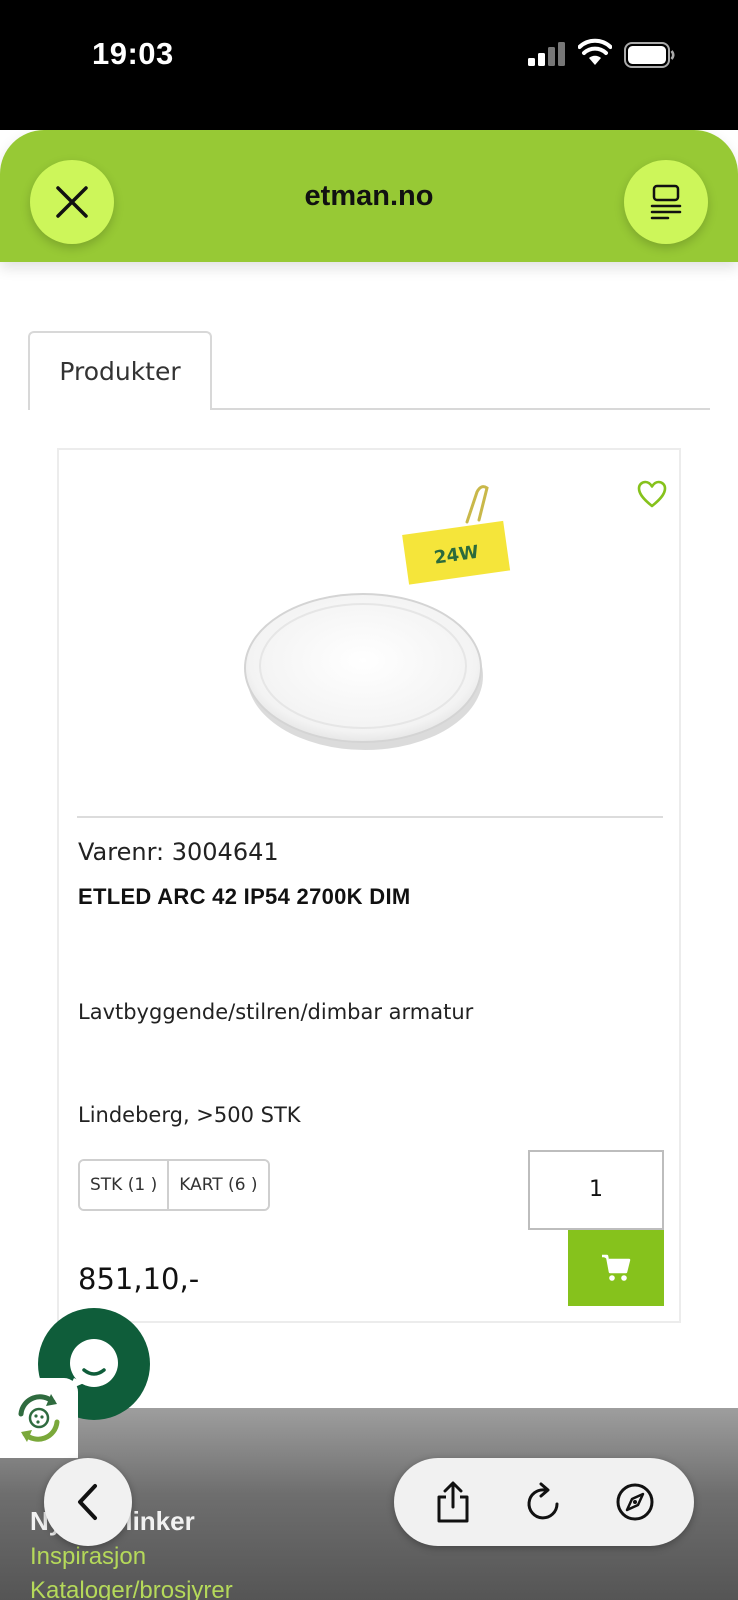  What do you see at coordinates (189, 1115) in the screenshot?
I see `stock-status: Lindeberg, >500 STK` at bounding box center [189, 1115].